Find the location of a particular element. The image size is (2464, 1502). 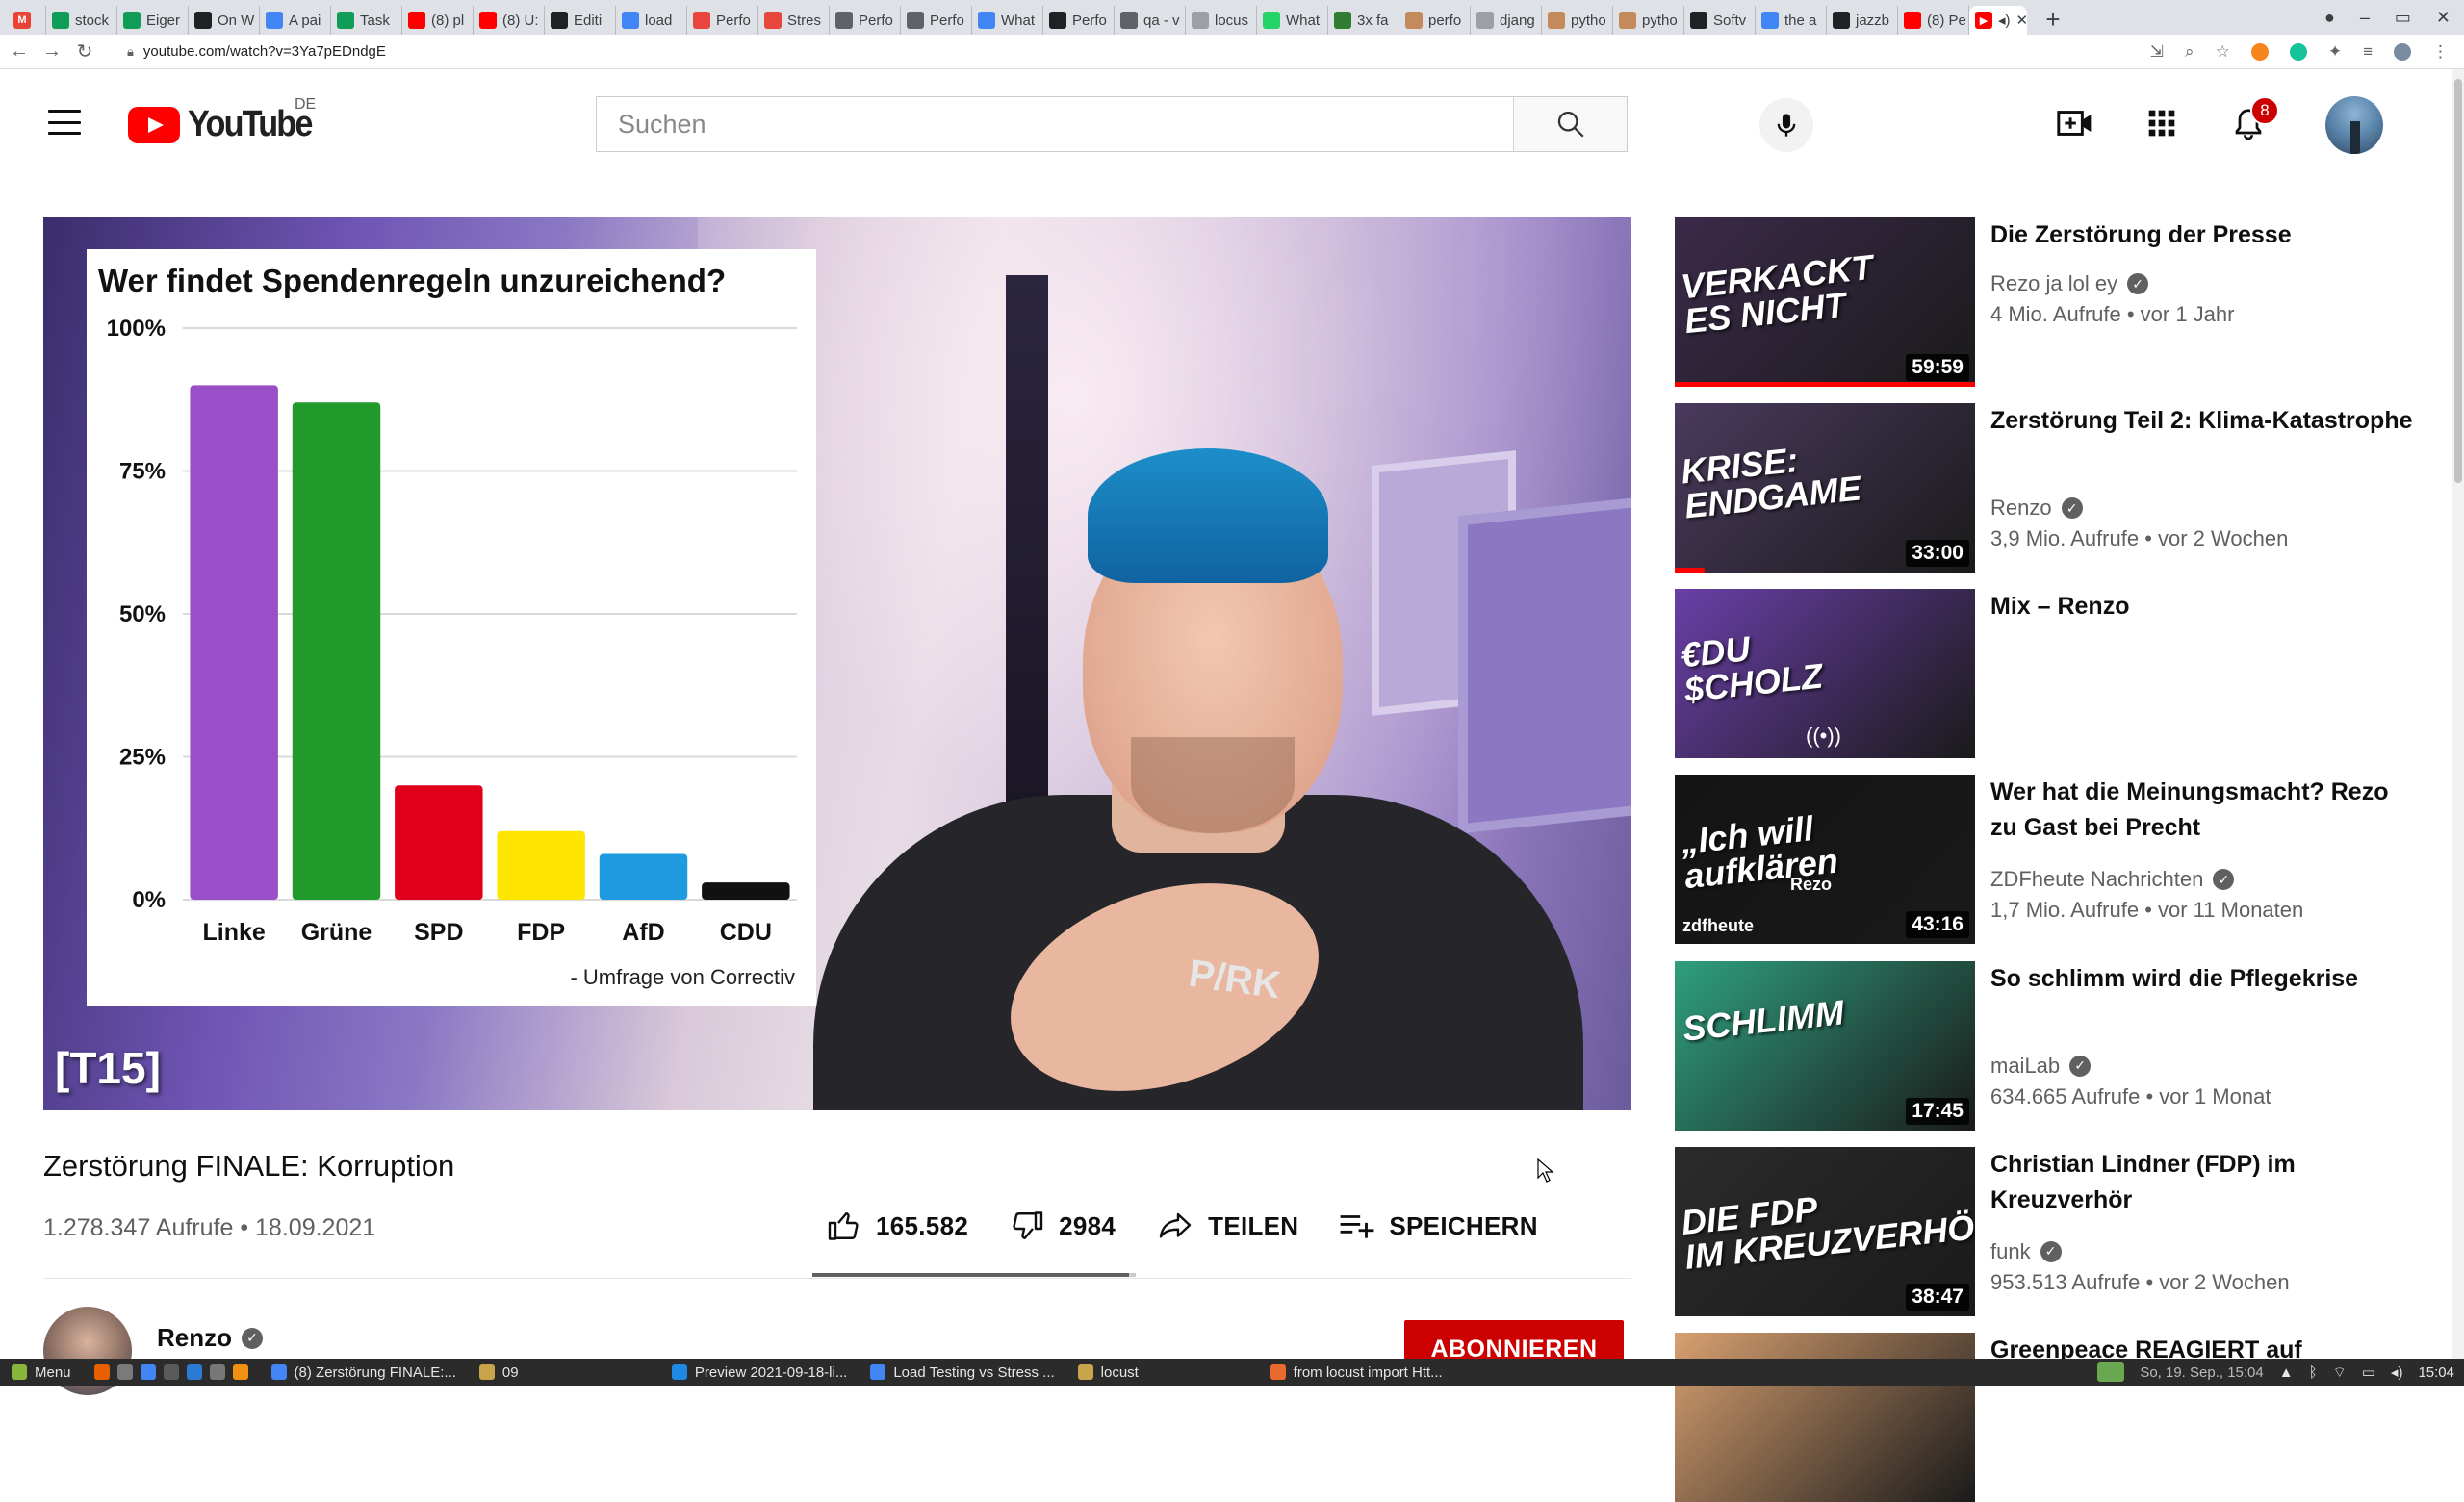

bluetooth-icon: ᛒ is located at coordinates (2313, 1372).